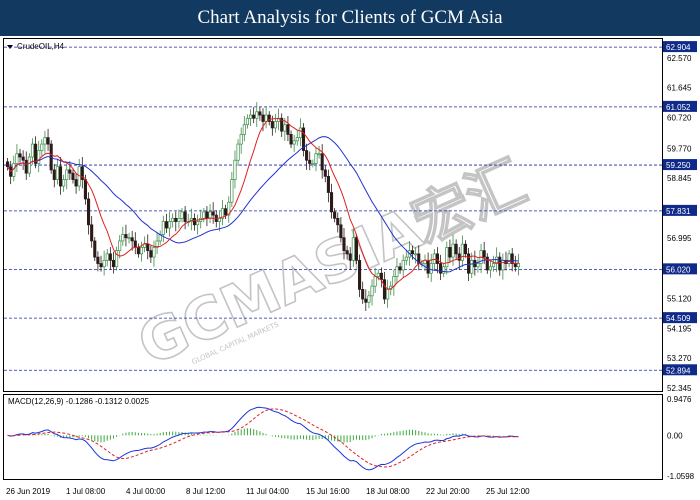  I want to click on time-tick: 22 Jul 20:00, so click(448, 491).